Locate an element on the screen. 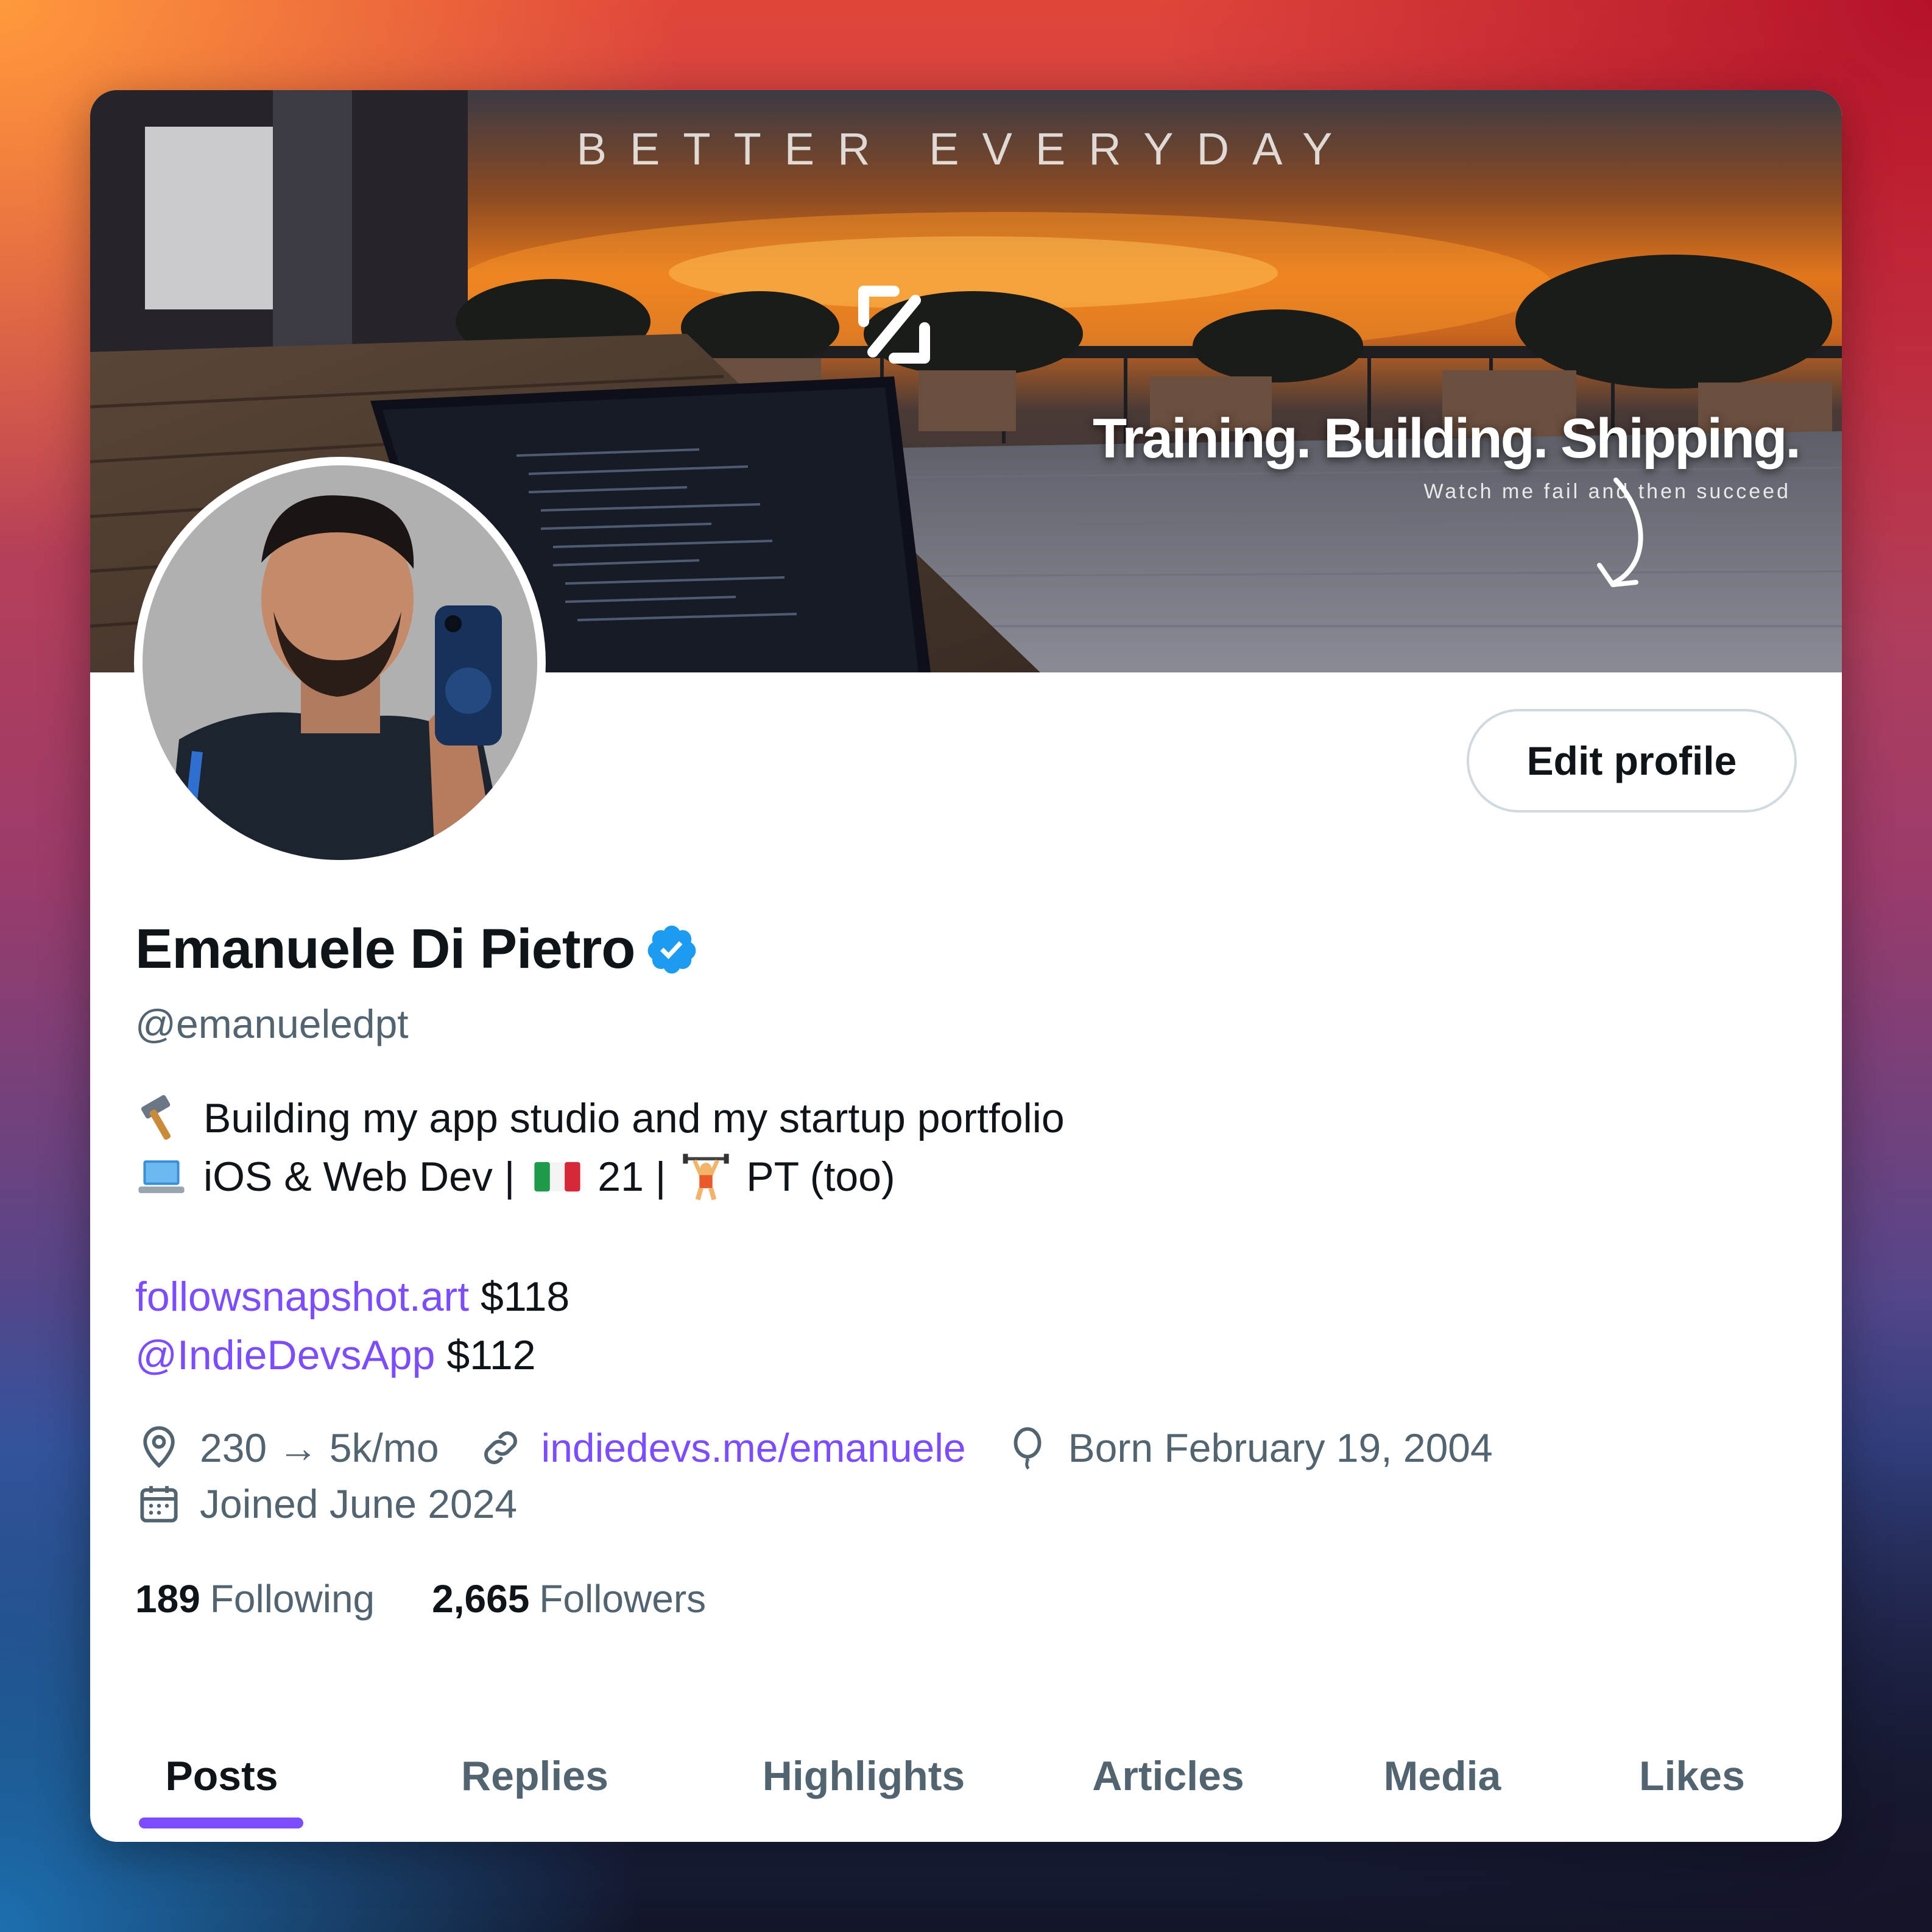 The height and width of the screenshot is (1932, 1932). meta-website: indiedevs.me/emanuele is located at coordinates (721, 1448).